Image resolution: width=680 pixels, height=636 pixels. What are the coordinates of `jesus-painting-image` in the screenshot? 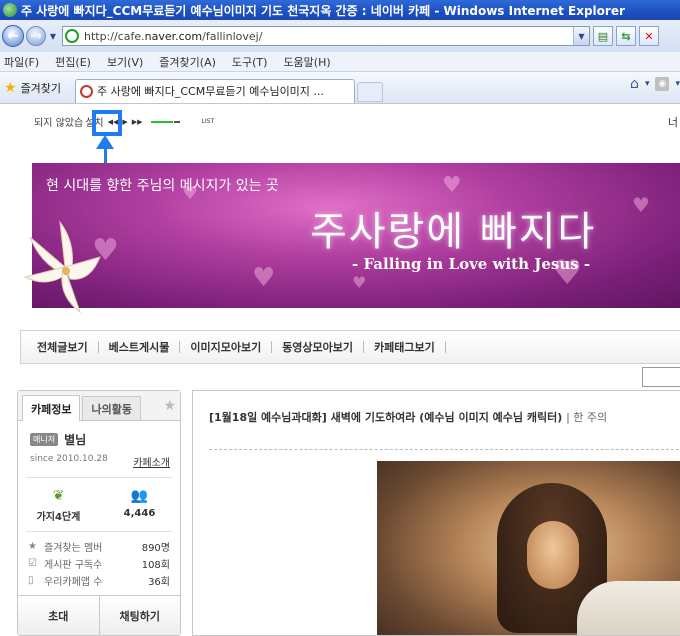 It's located at (528, 548).